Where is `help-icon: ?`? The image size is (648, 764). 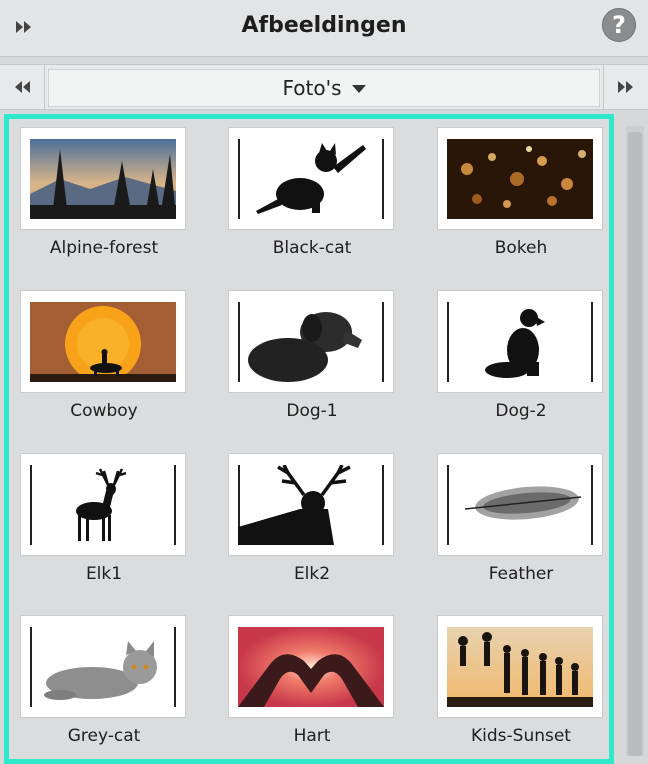 help-icon: ? is located at coordinates (619, 25).